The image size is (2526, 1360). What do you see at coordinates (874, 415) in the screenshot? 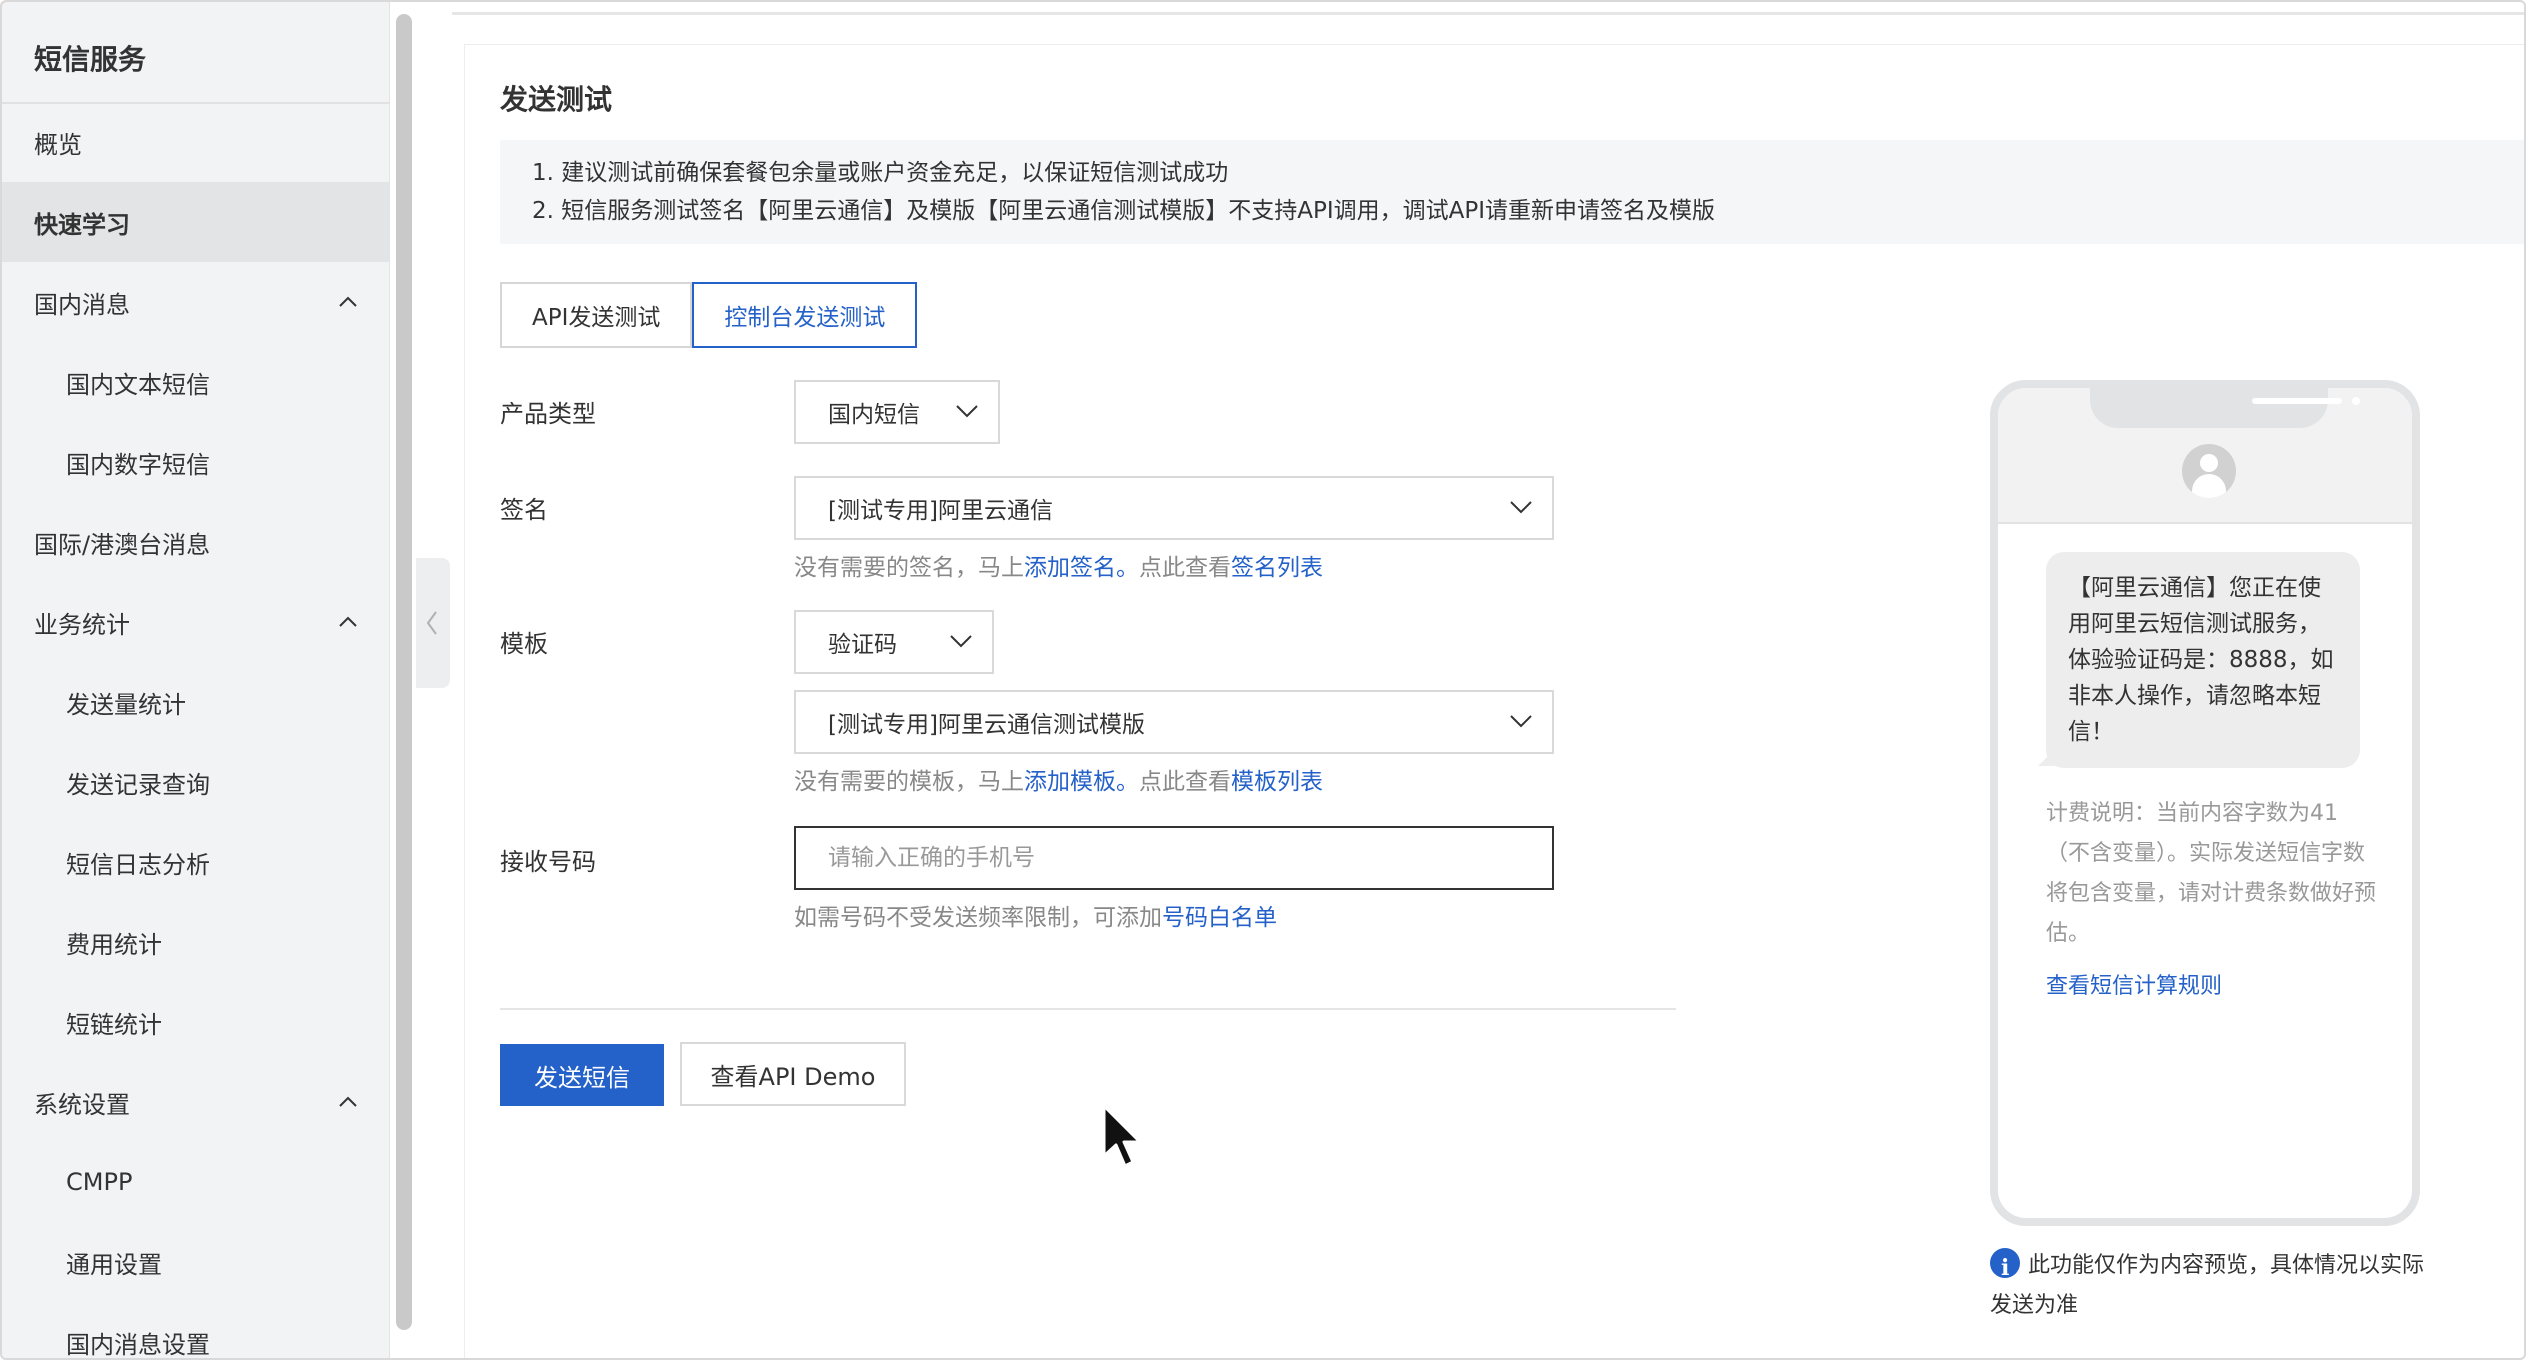
I see `select-value: 国内短信` at bounding box center [874, 415].